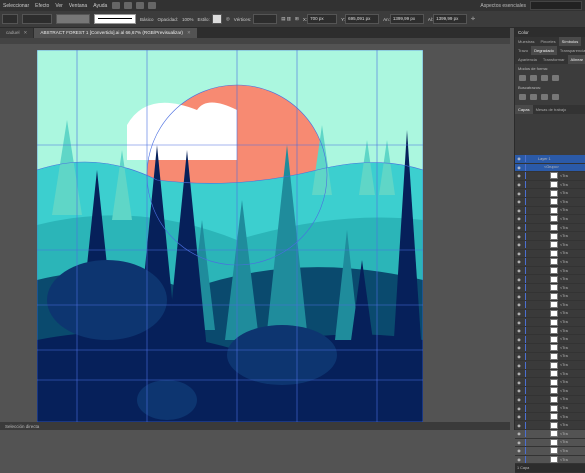  I want to click on color-panel-header: Color, so click(550, 32).